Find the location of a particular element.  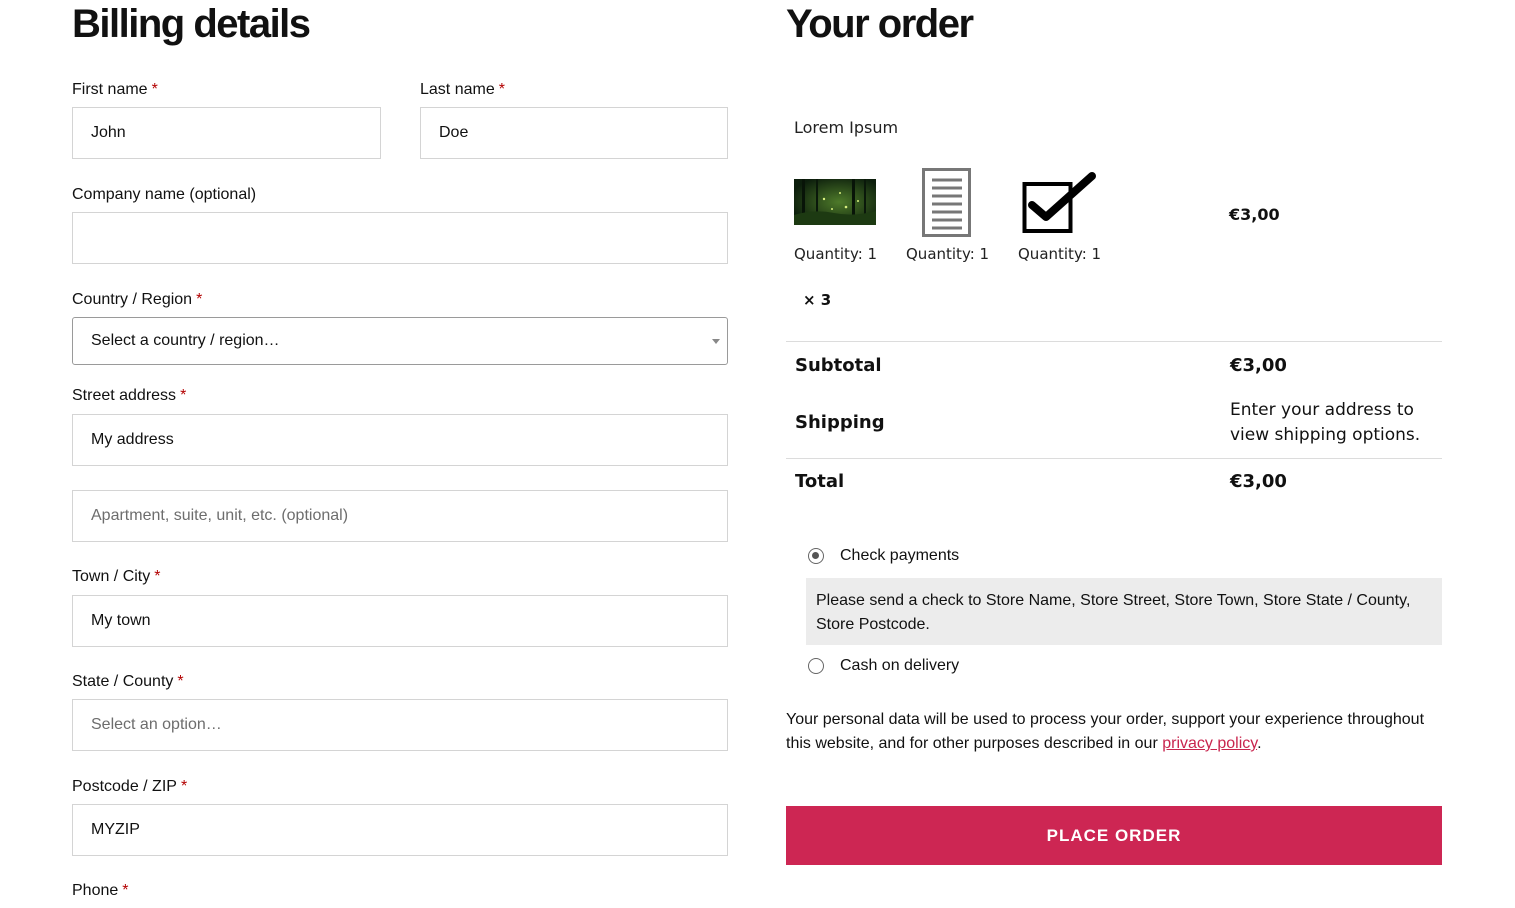

last-name-field: Doe is located at coordinates (574, 133).